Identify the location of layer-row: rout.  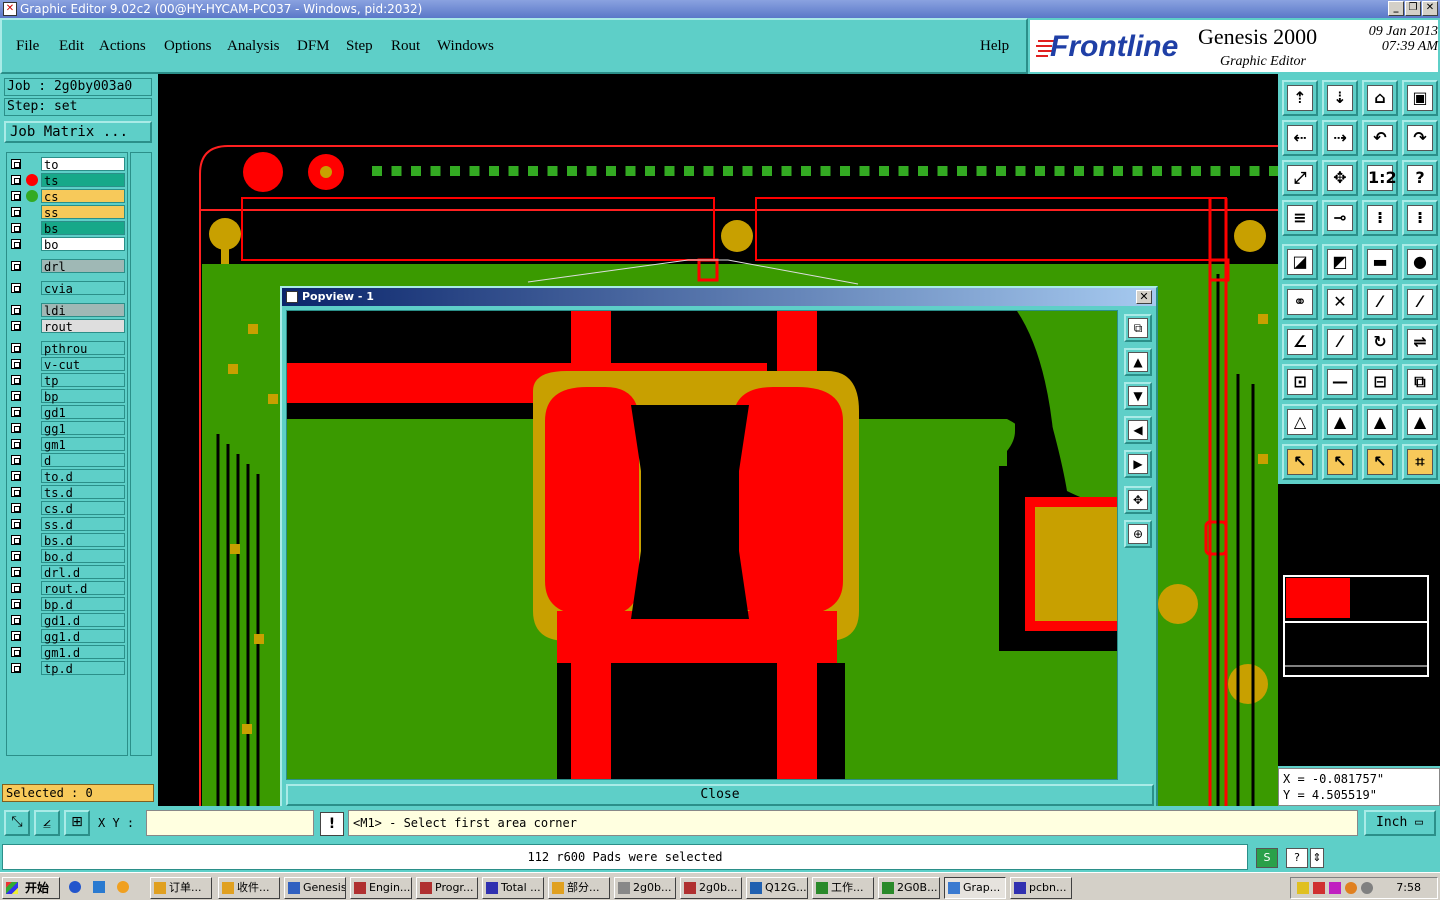
(68, 326).